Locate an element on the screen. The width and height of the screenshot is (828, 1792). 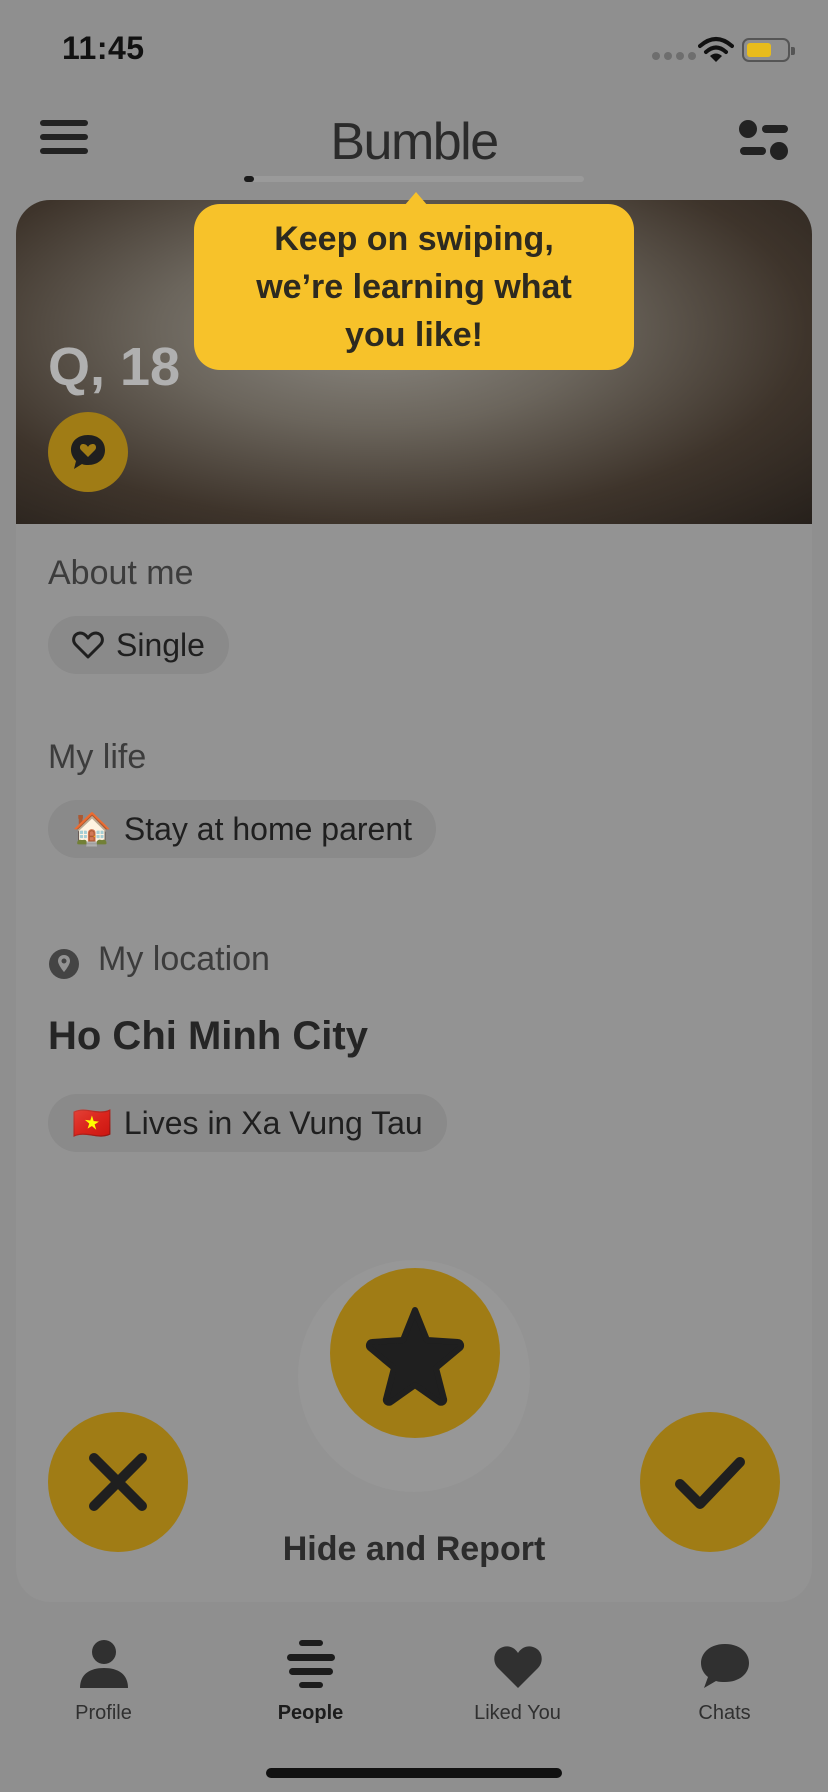
app-title: Bumble is located at coordinates (414, 142).